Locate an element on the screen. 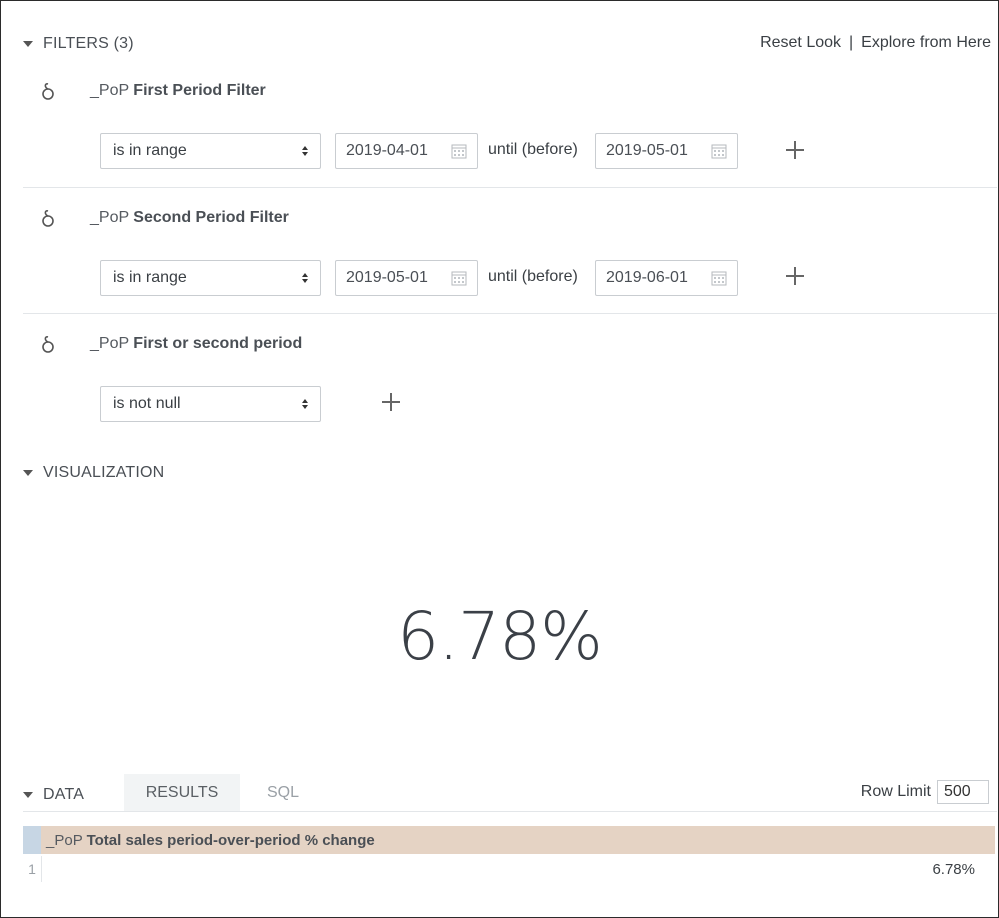 Image resolution: width=999 pixels, height=918 pixels. filter-1-to-date: 2019-05-01 is located at coordinates (666, 151).